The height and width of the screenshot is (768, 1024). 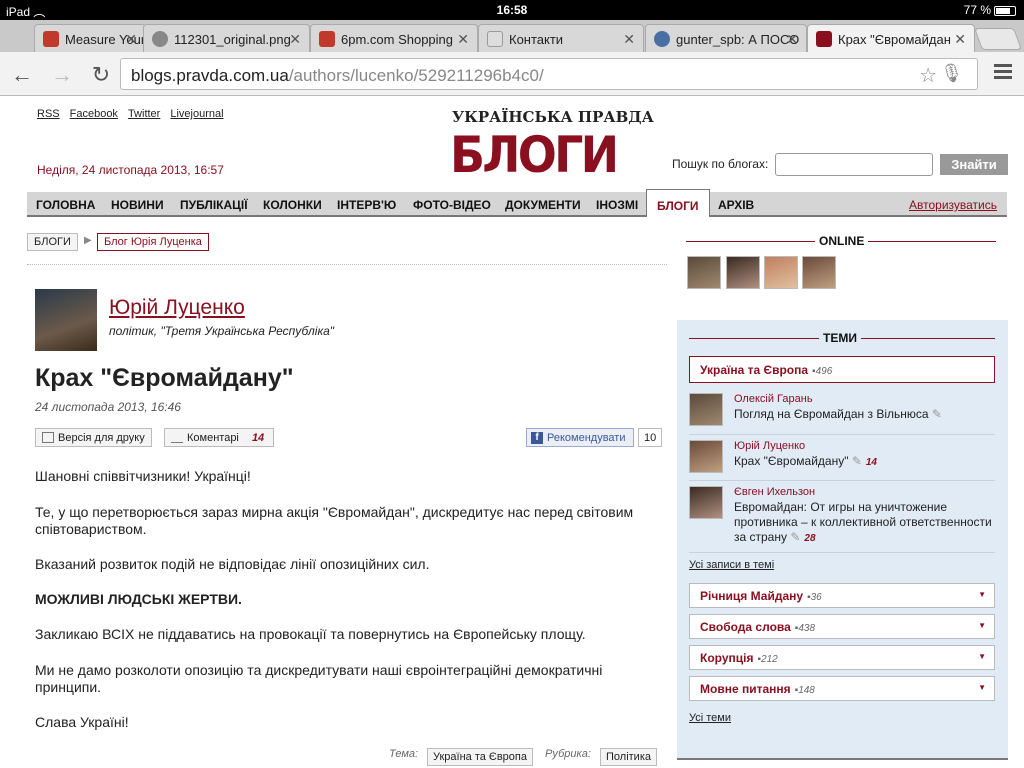 I want to click on star-icon: ☆, so click(x=928, y=75).